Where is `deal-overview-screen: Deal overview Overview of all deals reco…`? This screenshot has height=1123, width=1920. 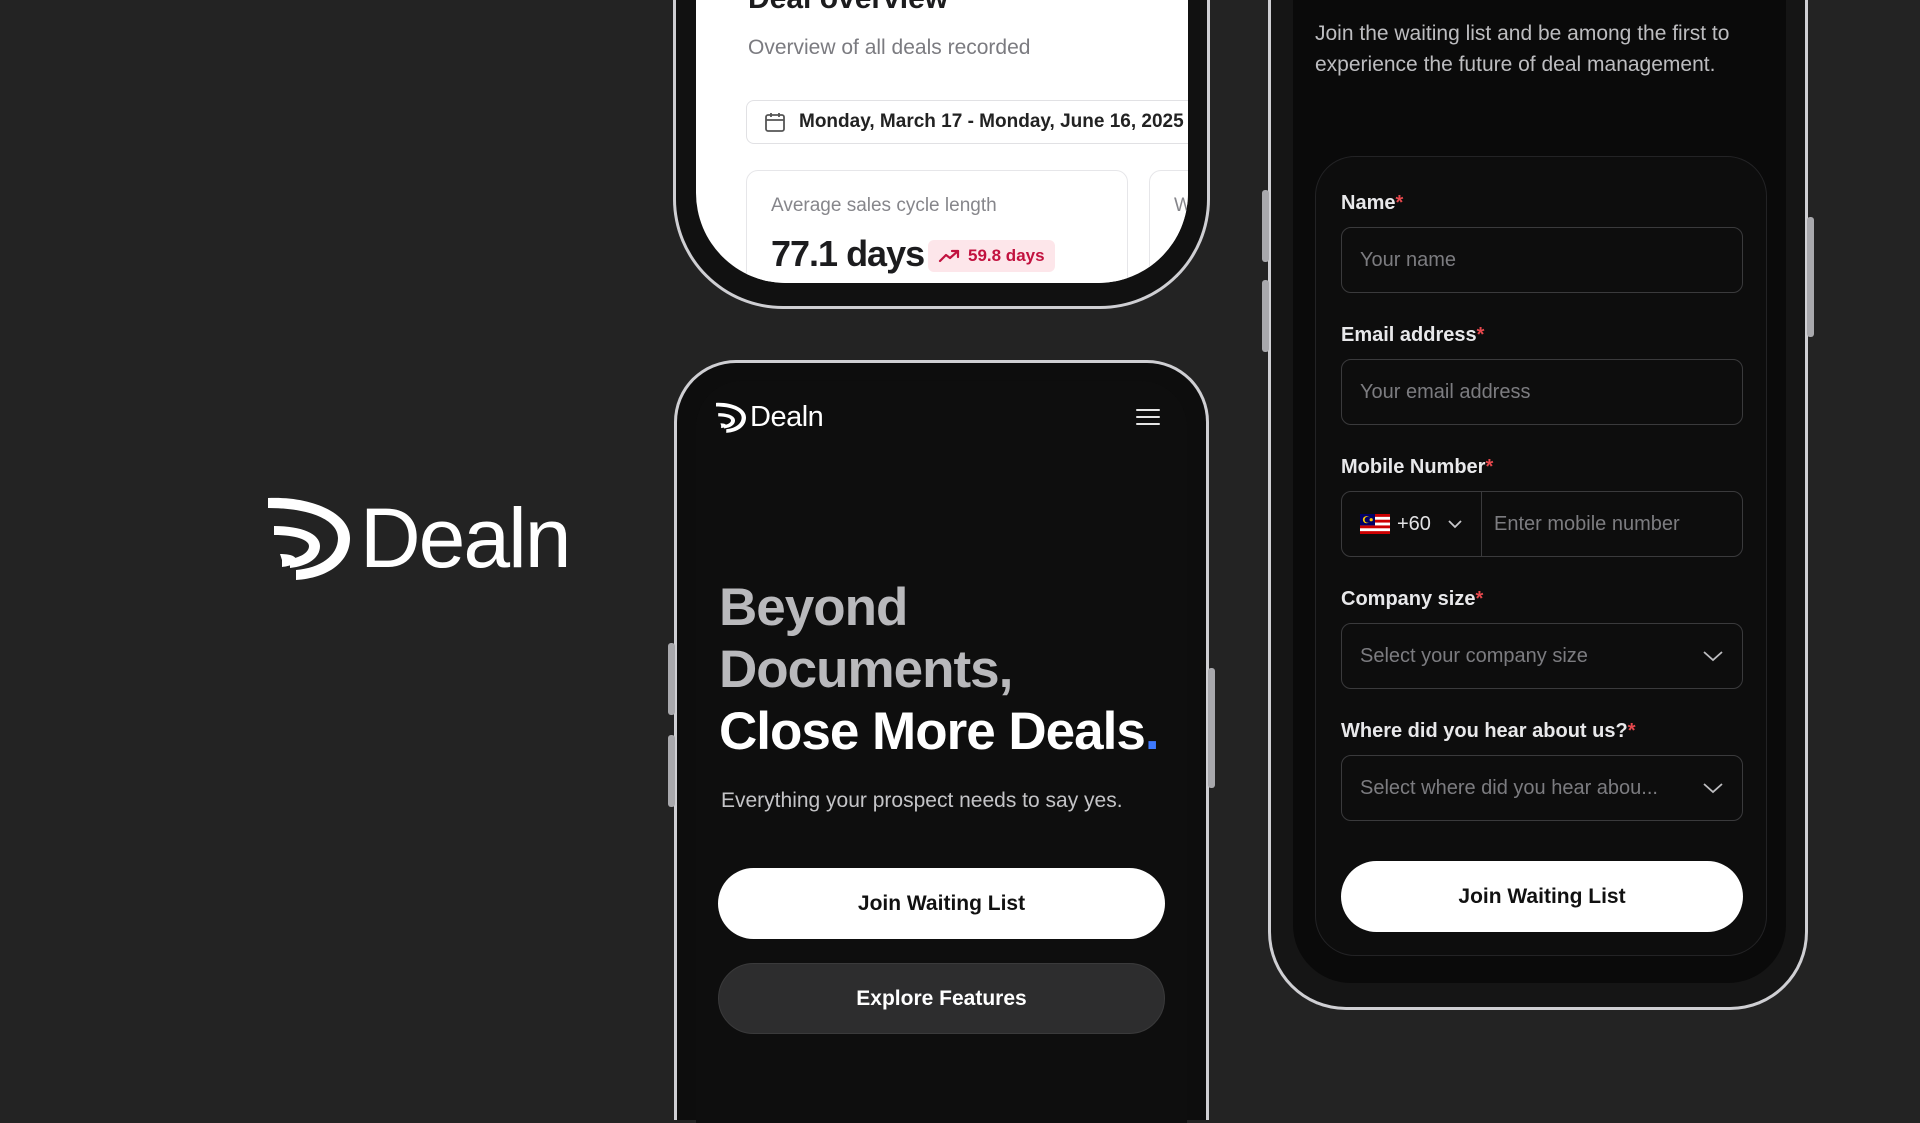 deal-overview-screen: Deal overview Overview of all deals reco… is located at coordinates (942, 141).